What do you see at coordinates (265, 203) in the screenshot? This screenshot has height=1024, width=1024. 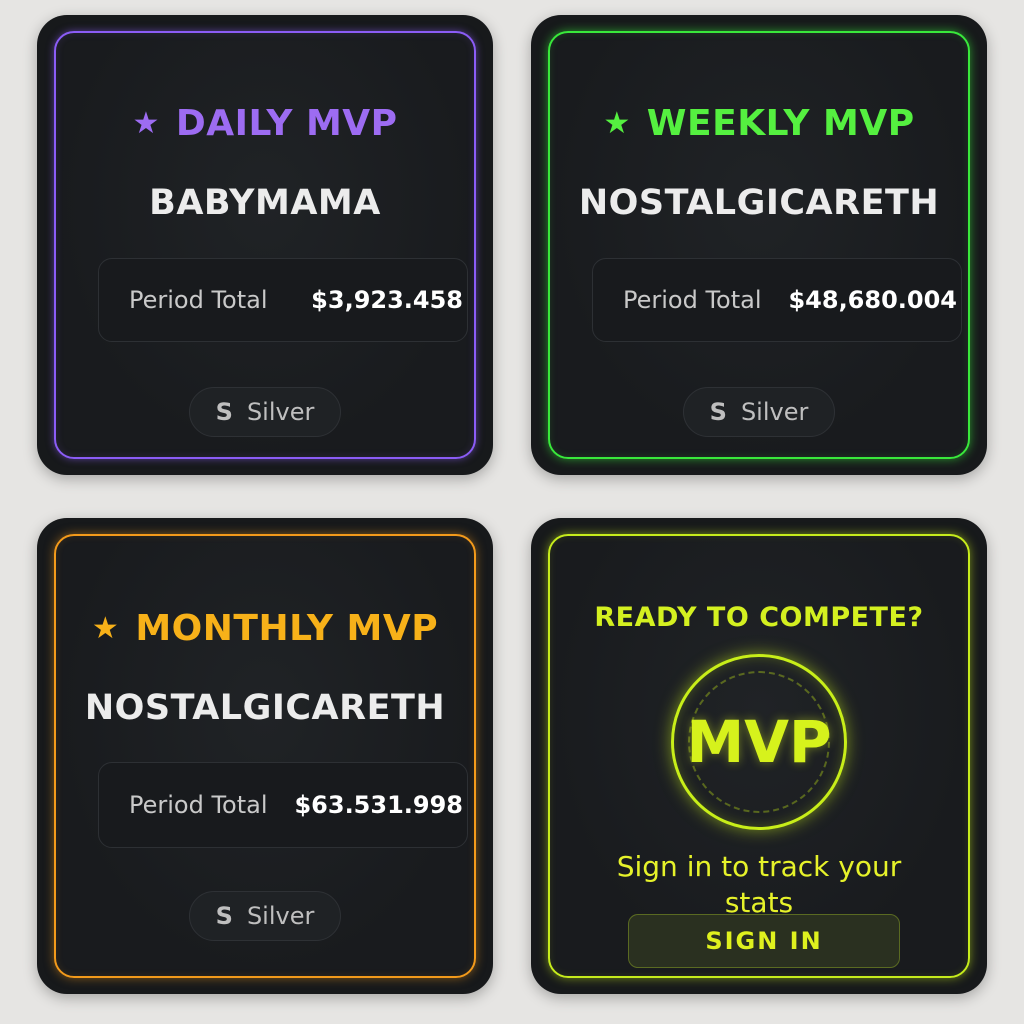 I see `daily-mvp-player-name: BABYMAMA` at bounding box center [265, 203].